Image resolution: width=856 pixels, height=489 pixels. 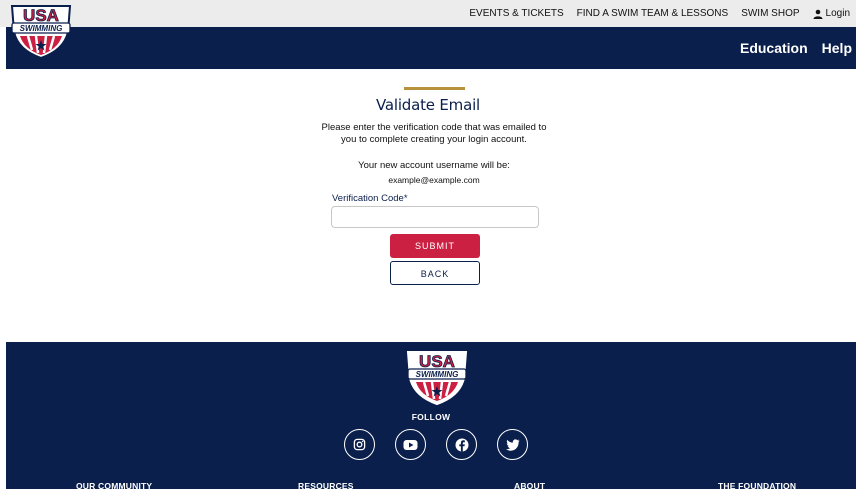 I want to click on nav-help: Help, so click(x=837, y=48).